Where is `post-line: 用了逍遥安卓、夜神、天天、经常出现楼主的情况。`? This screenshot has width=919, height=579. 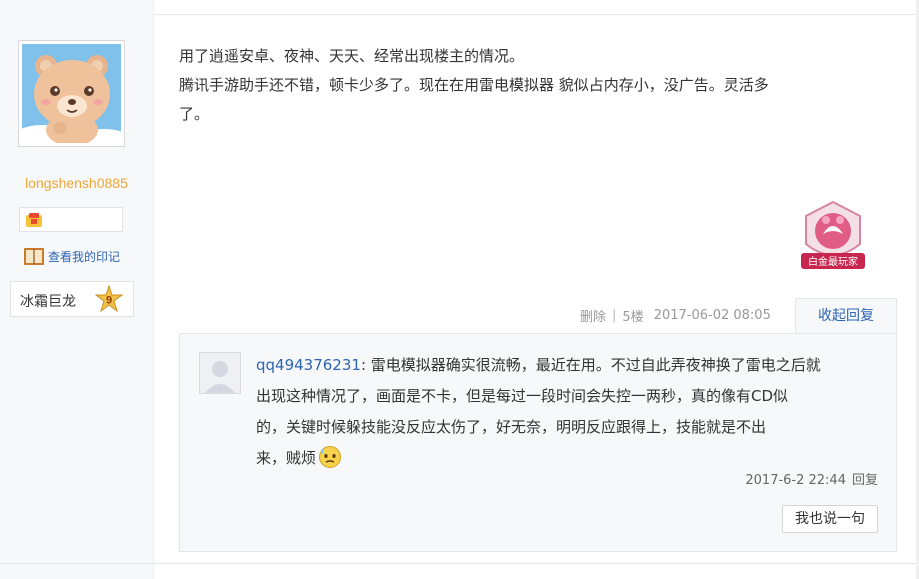
post-line: 用了逍遥安卓、夜神、天天、经常出现楼主的情况。 is located at coordinates (352, 56).